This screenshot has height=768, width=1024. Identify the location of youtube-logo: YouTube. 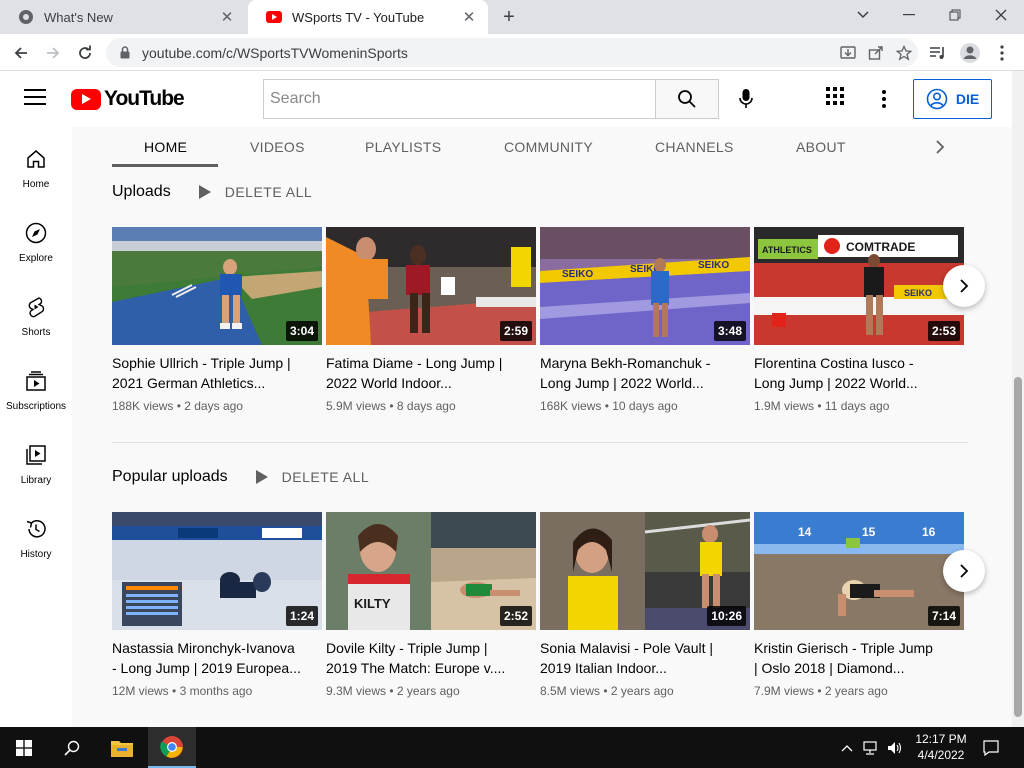
(128, 99).